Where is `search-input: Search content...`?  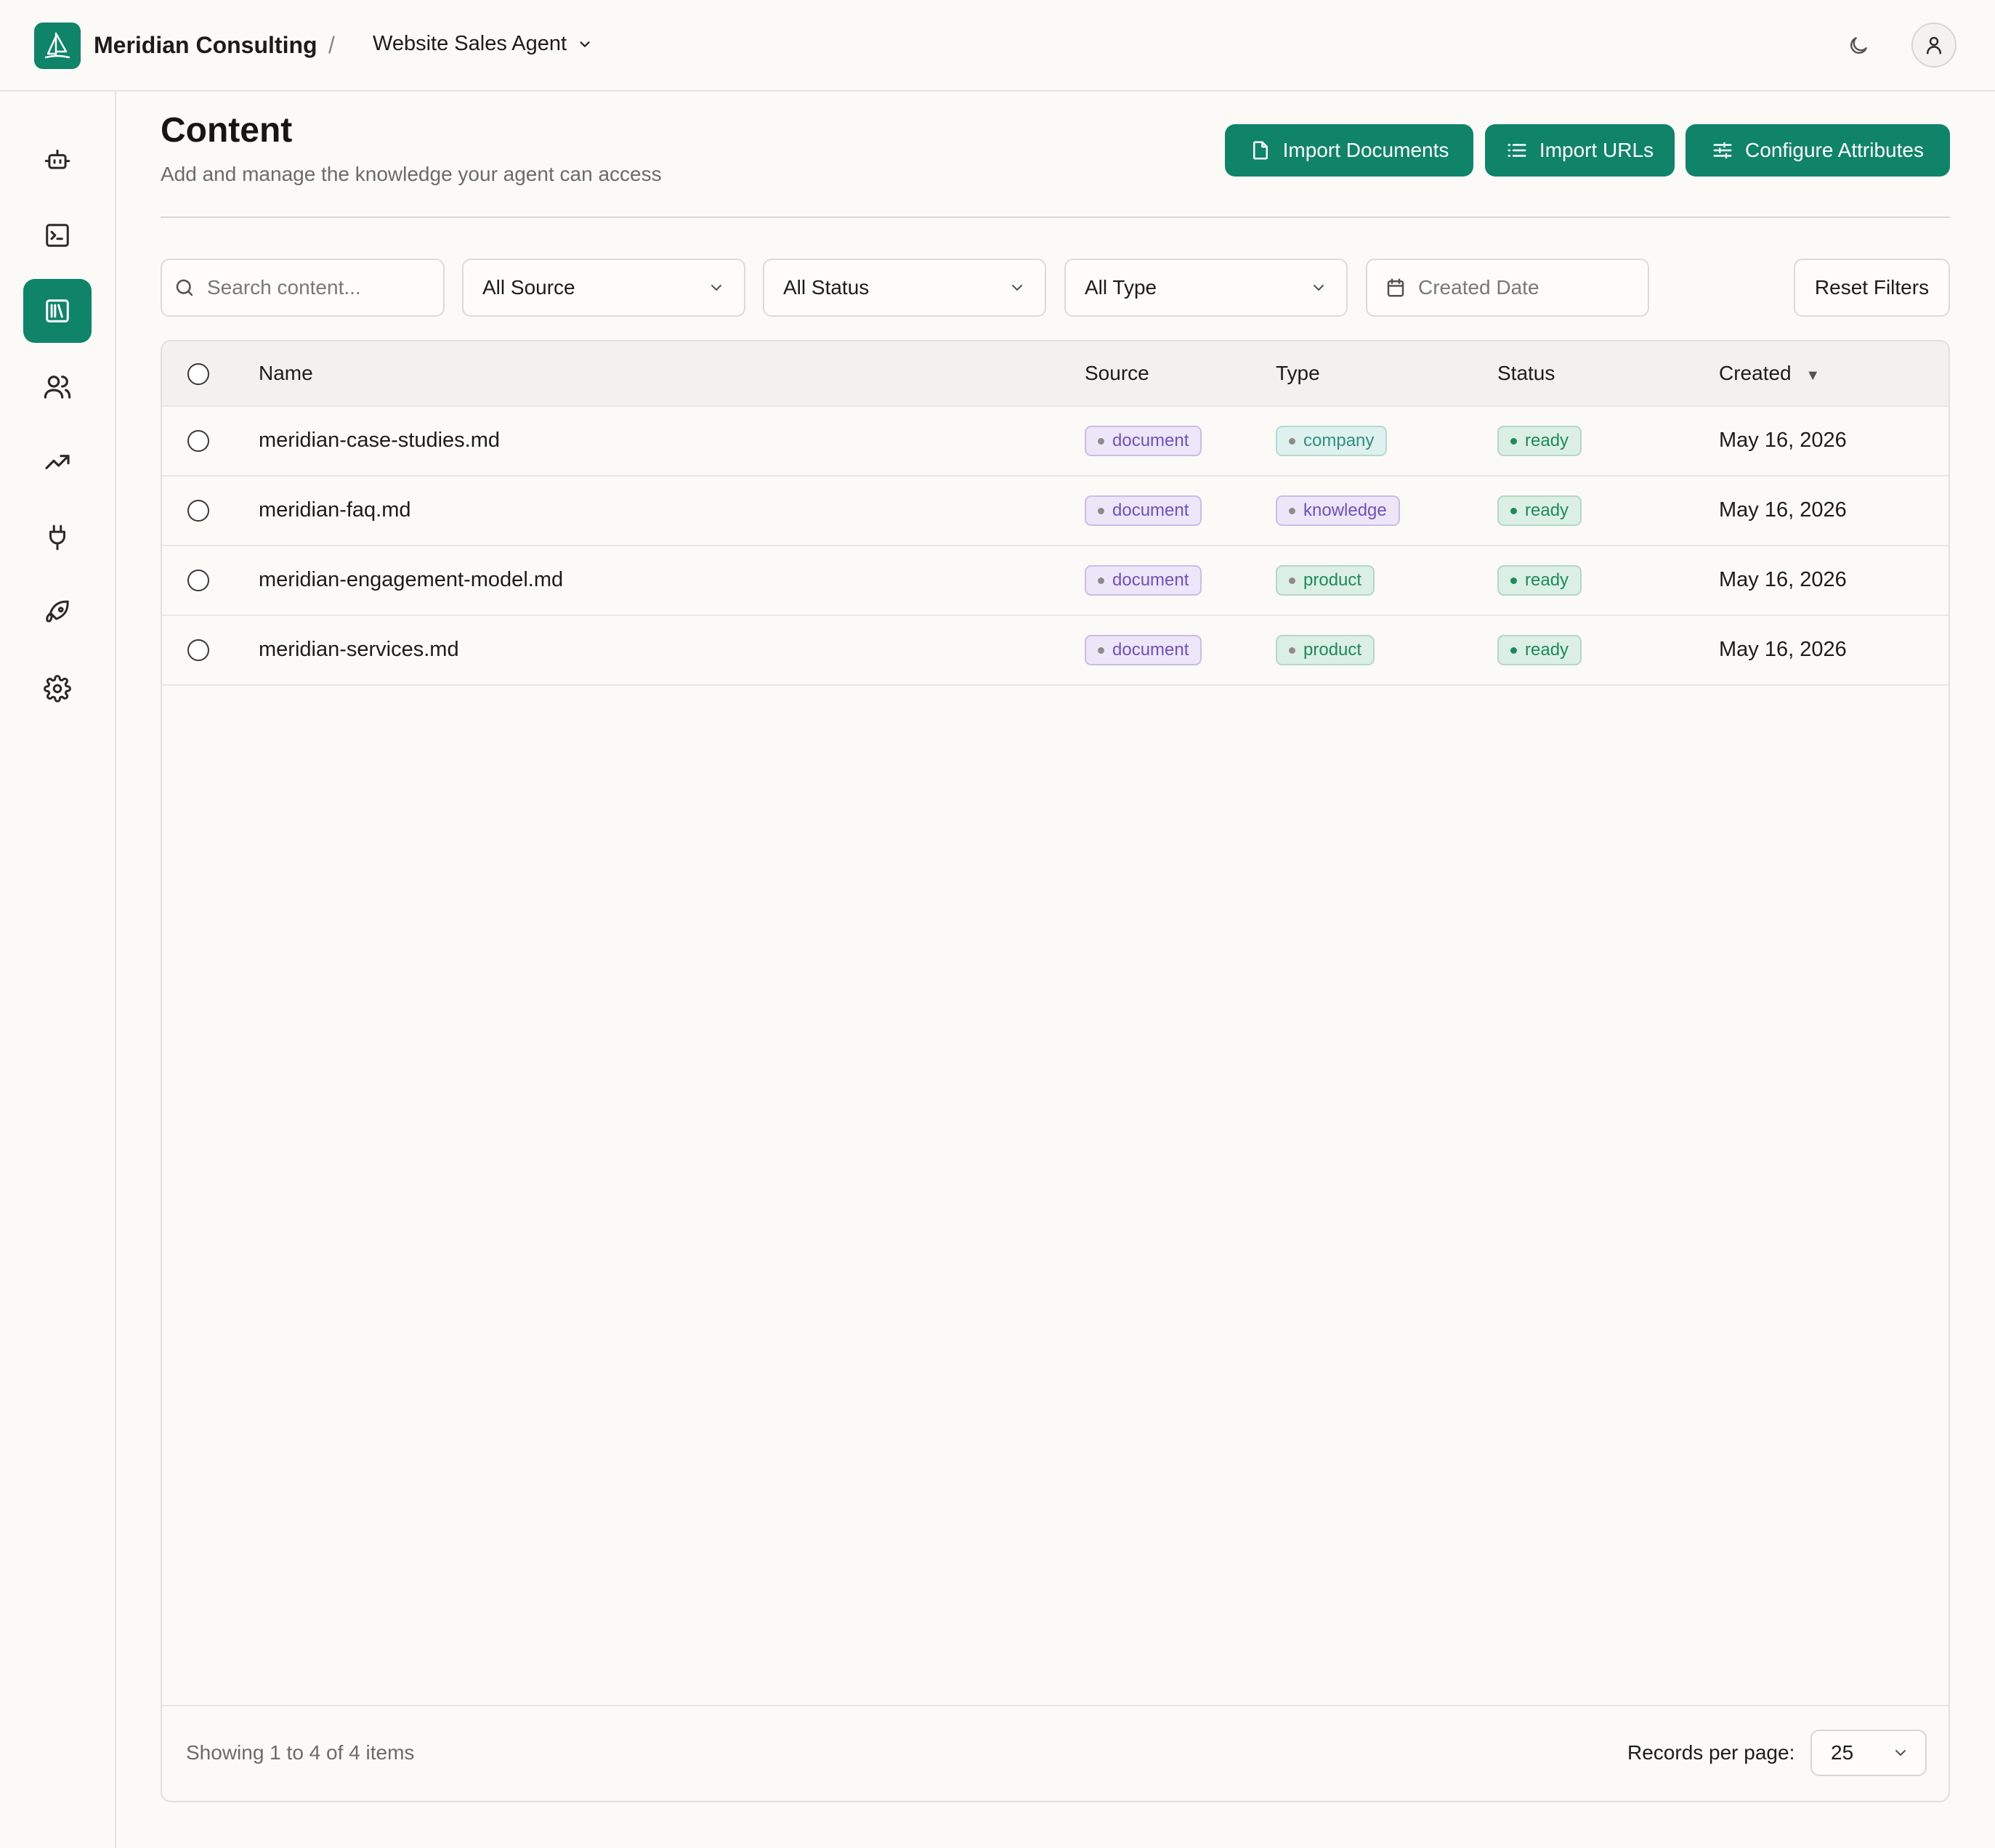 search-input: Search content... is located at coordinates (325, 287).